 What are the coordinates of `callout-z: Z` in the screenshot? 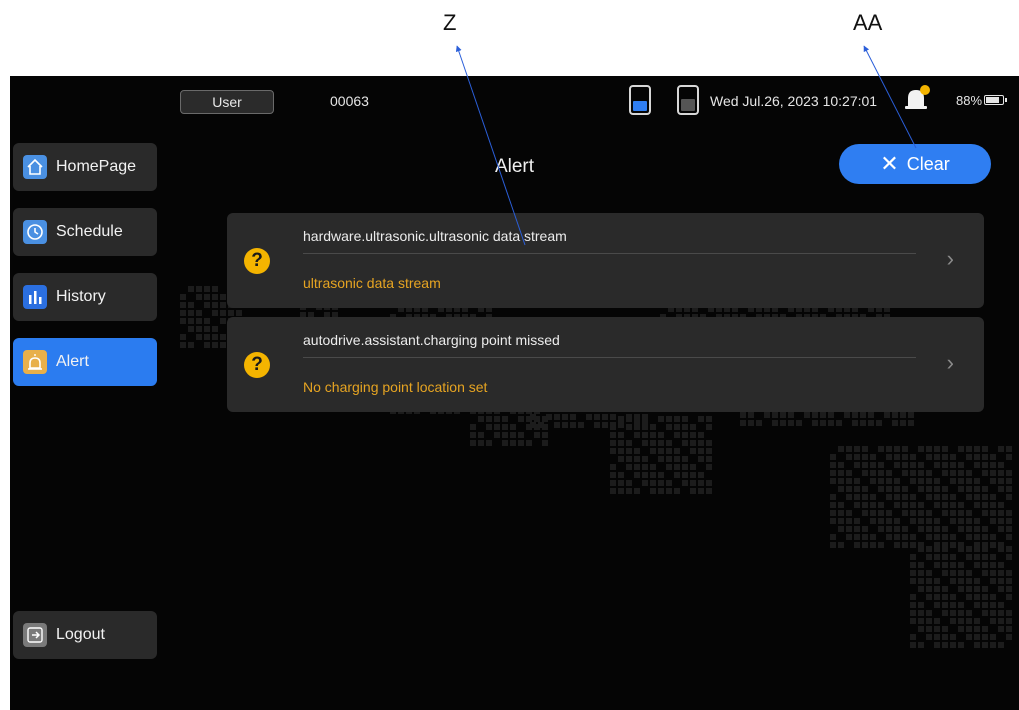 It's located at (450, 22).